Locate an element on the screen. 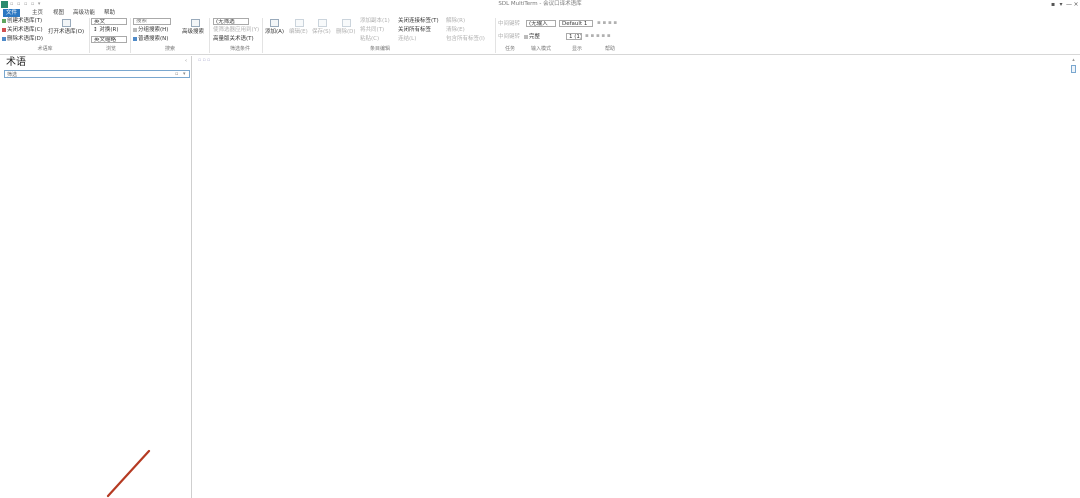  advanced-search-button: 高级搜索 is located at coordinates (193, 32).